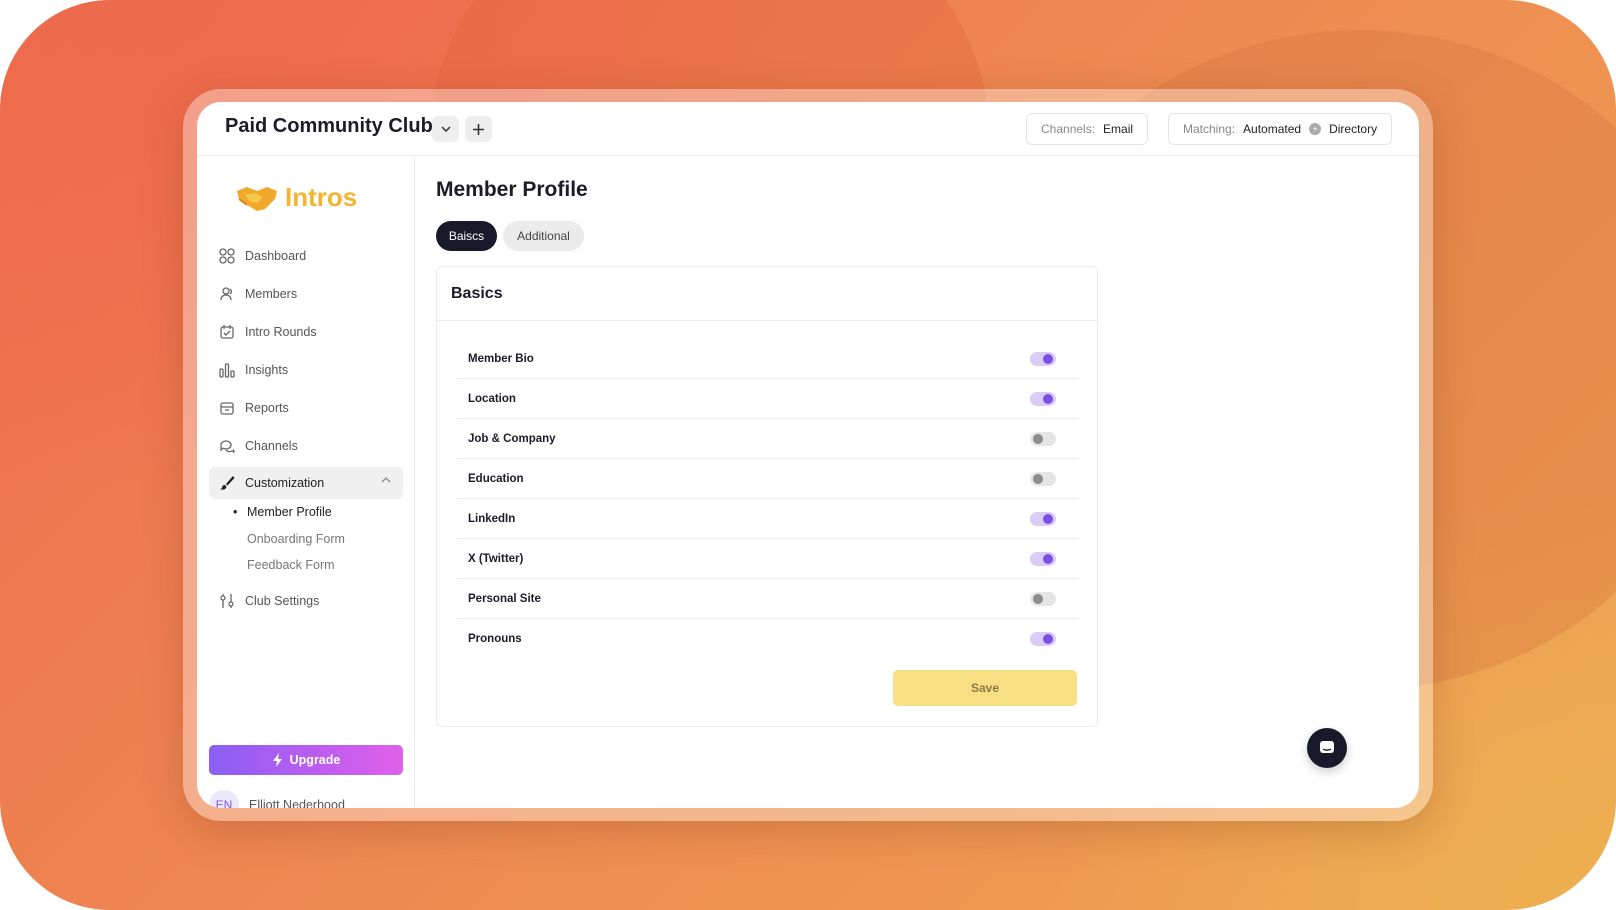 Image resolution: width=1616 pixels, height=910 pixels. Describe the element at coordinates (227, 408) in the screenshot. I see `report-icon` at that location.